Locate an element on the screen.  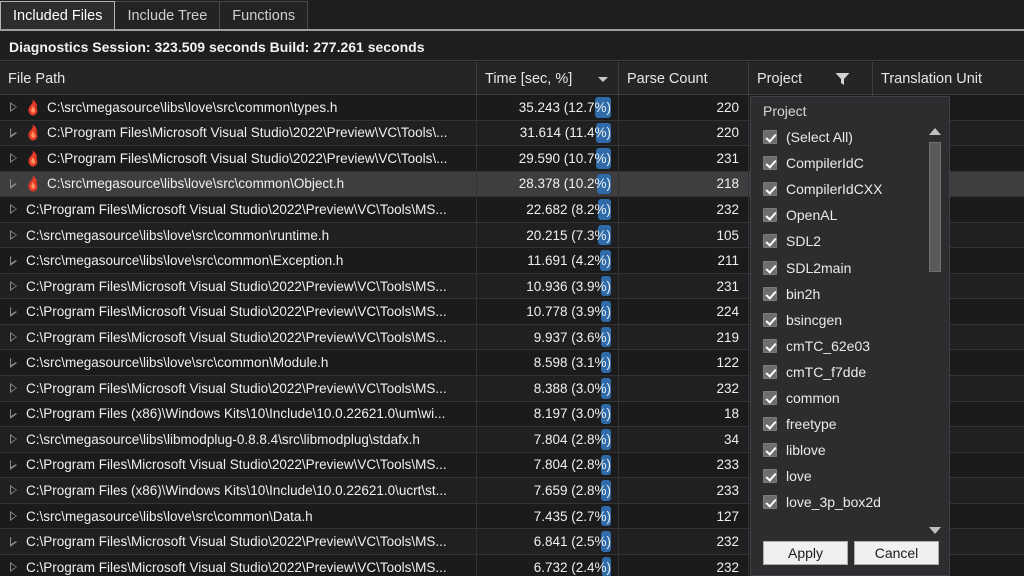
column-header-time: Time [sec, %] is located at coordinates (548, 78).